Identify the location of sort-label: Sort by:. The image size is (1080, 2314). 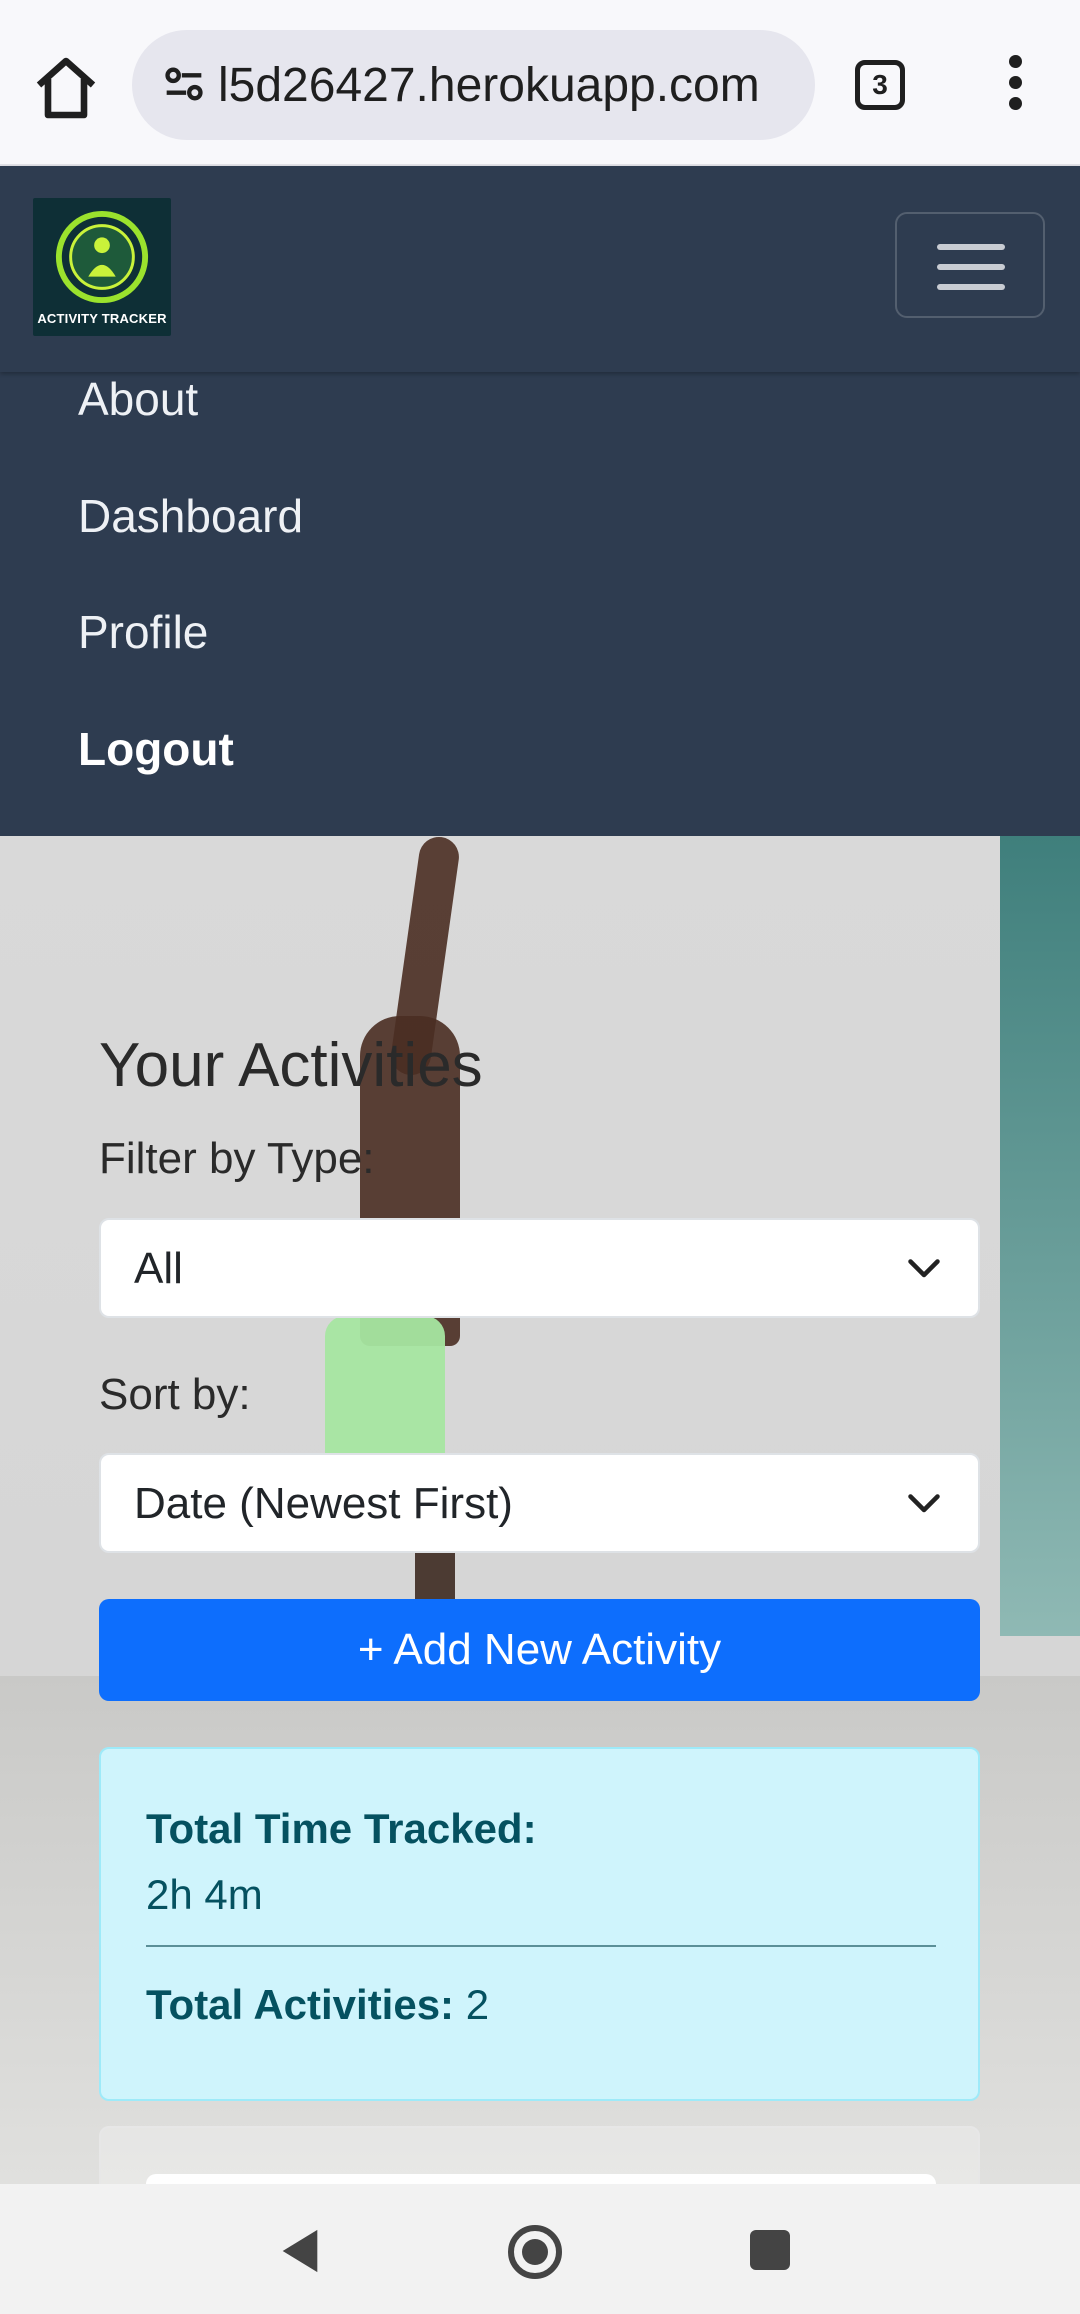
(175, 1394).